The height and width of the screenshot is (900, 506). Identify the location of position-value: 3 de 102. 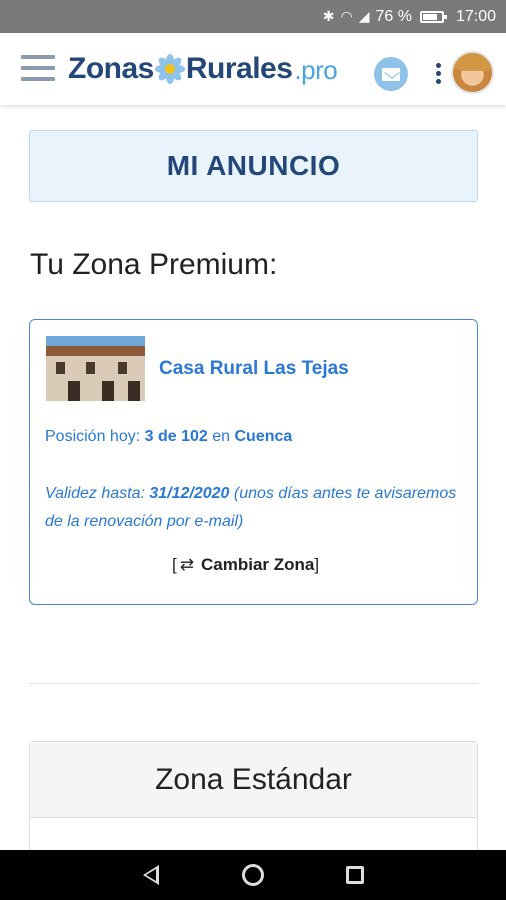
(176, 436).